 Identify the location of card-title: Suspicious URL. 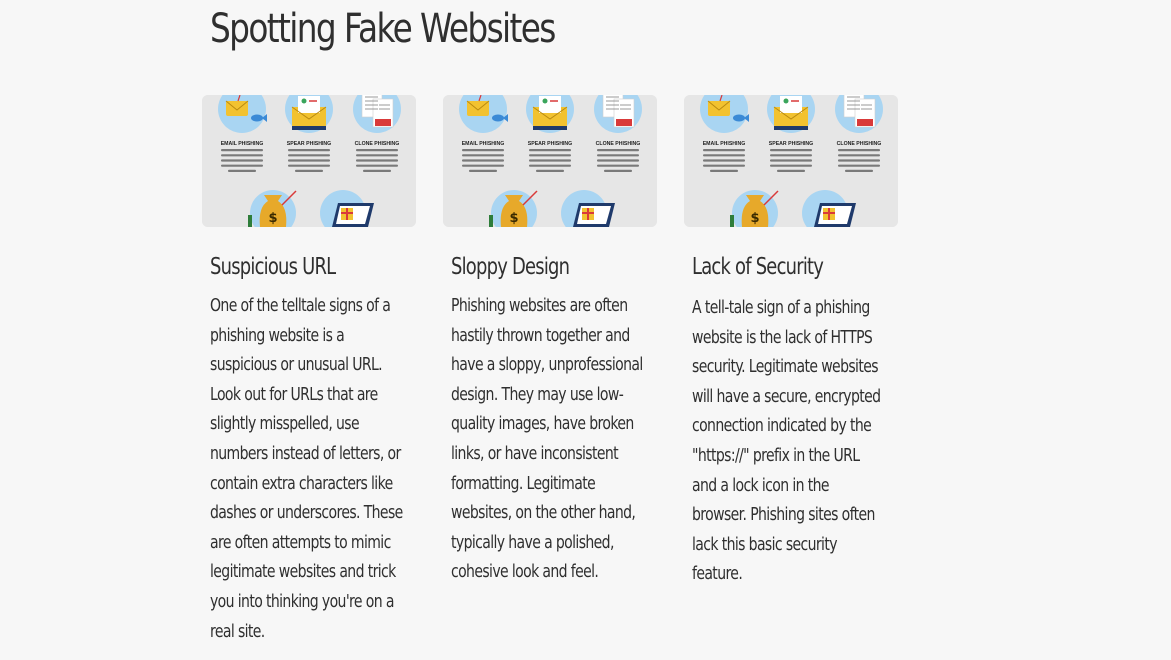
(273, 267).